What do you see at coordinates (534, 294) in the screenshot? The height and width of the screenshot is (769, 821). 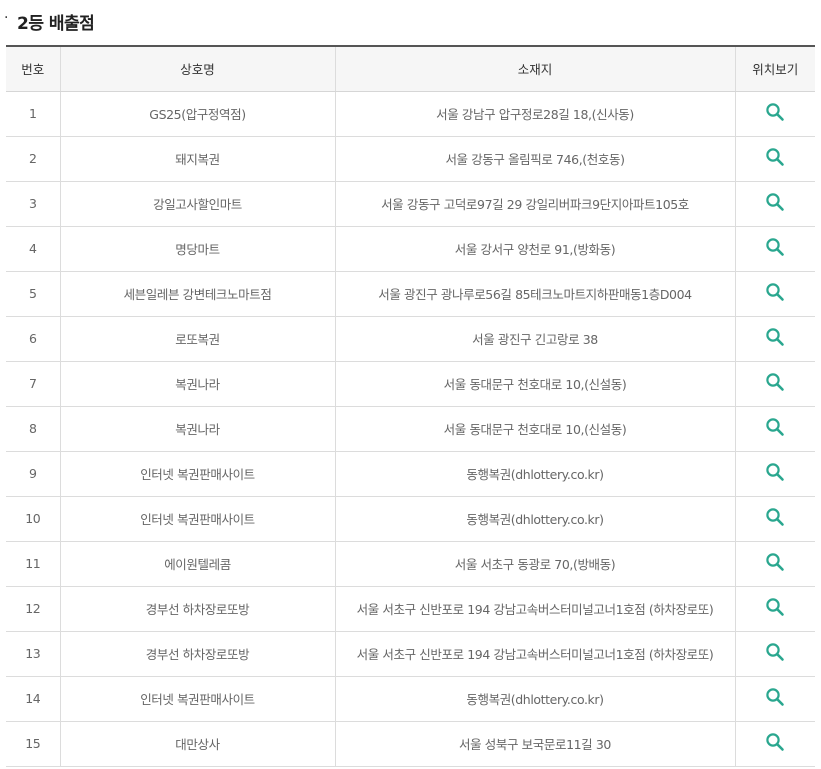 I see `row-address: 서울 광진구 광나루로56길 85테크노마트지하판매동1층D004` at bounding box center [534, 294].